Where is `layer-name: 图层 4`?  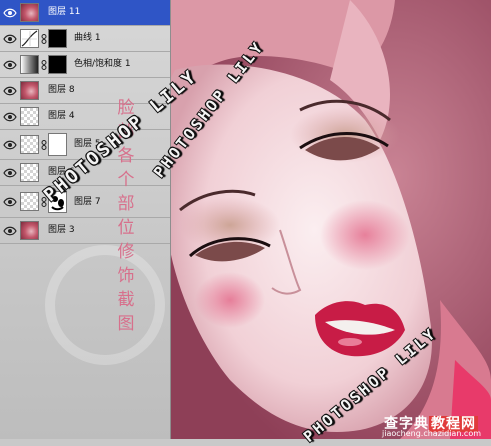
layer-name: 图层 4 is located at coordinates (61, 116).